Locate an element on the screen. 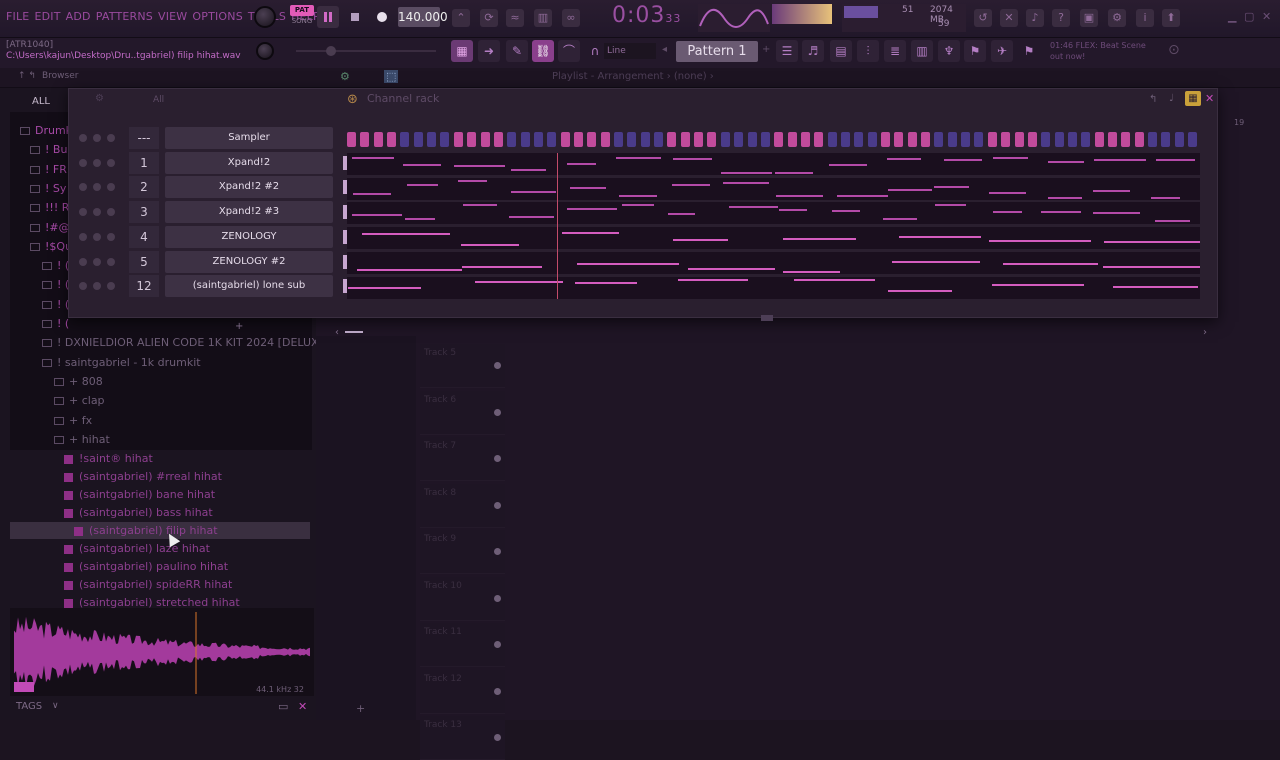 The height and width of the screenshot is (760, 1280). playlist-tool-icon: ⚙ is located at coordinates (345, 76).